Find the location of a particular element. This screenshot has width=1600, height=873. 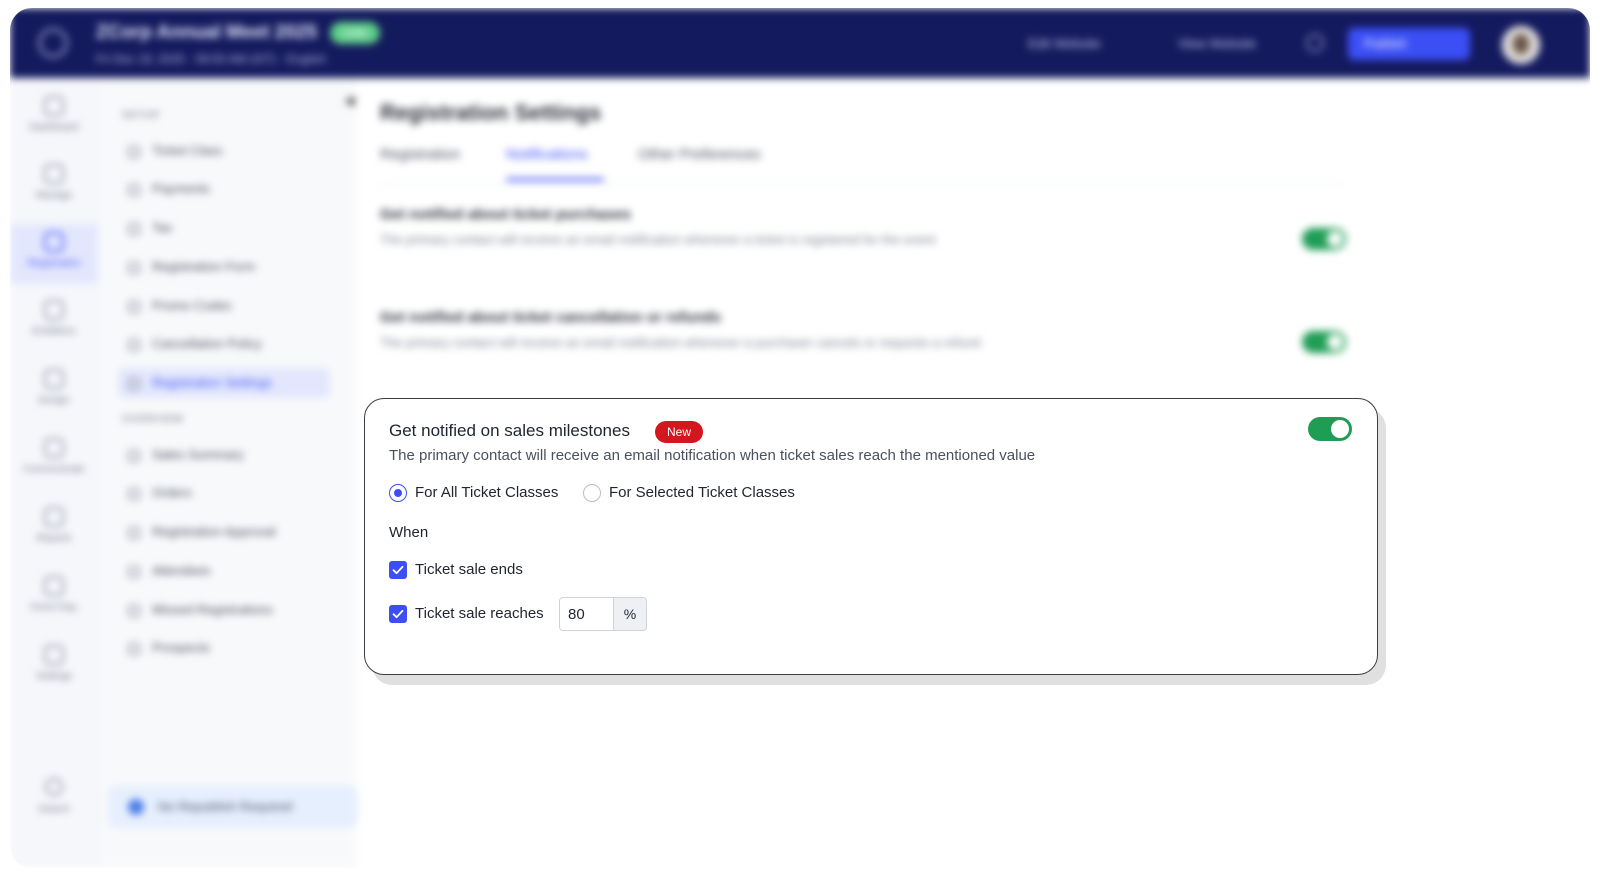

checkbox-label: Ticket sale reaches is located at coordinates (479, 613).